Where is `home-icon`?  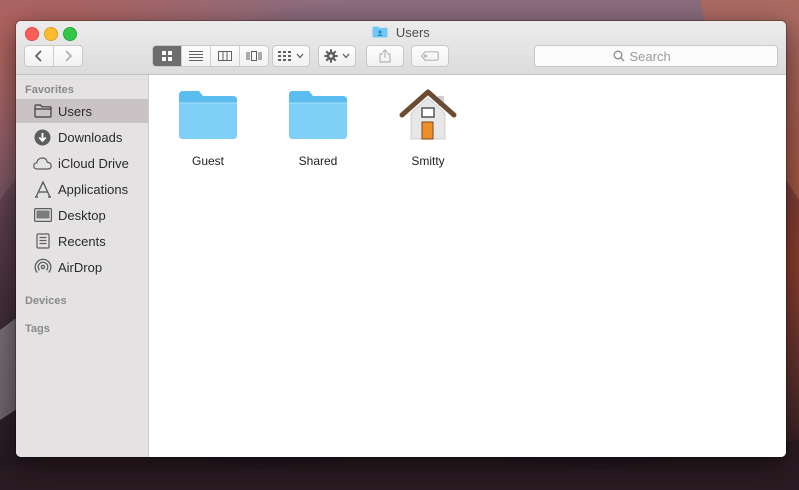 home-icon is located at coordinates (428, 114).